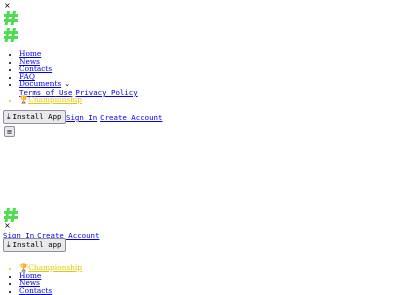 Image resolution: width=400 pixels, height=295 pixels. I want to click on close-drawer-icon: ×, so click(7, 226).